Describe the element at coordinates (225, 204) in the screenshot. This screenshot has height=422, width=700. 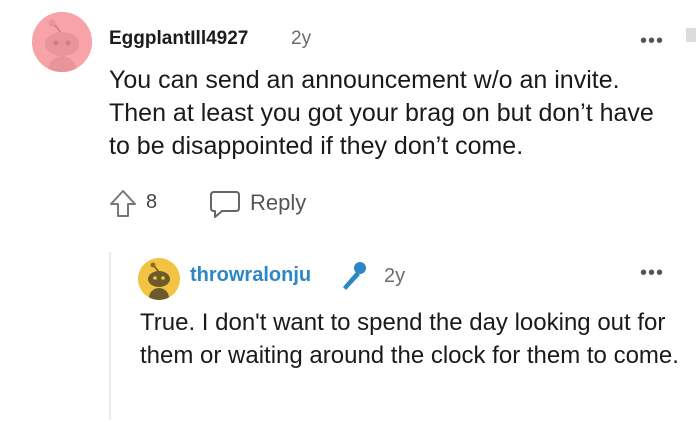
I see `reply-icon` at that location.